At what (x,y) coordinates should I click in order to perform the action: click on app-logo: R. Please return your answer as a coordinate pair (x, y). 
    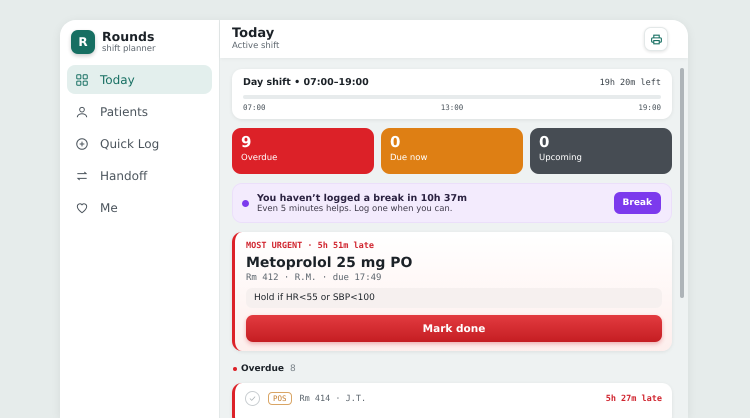
    Looking at the image, I should click on (83, 42).